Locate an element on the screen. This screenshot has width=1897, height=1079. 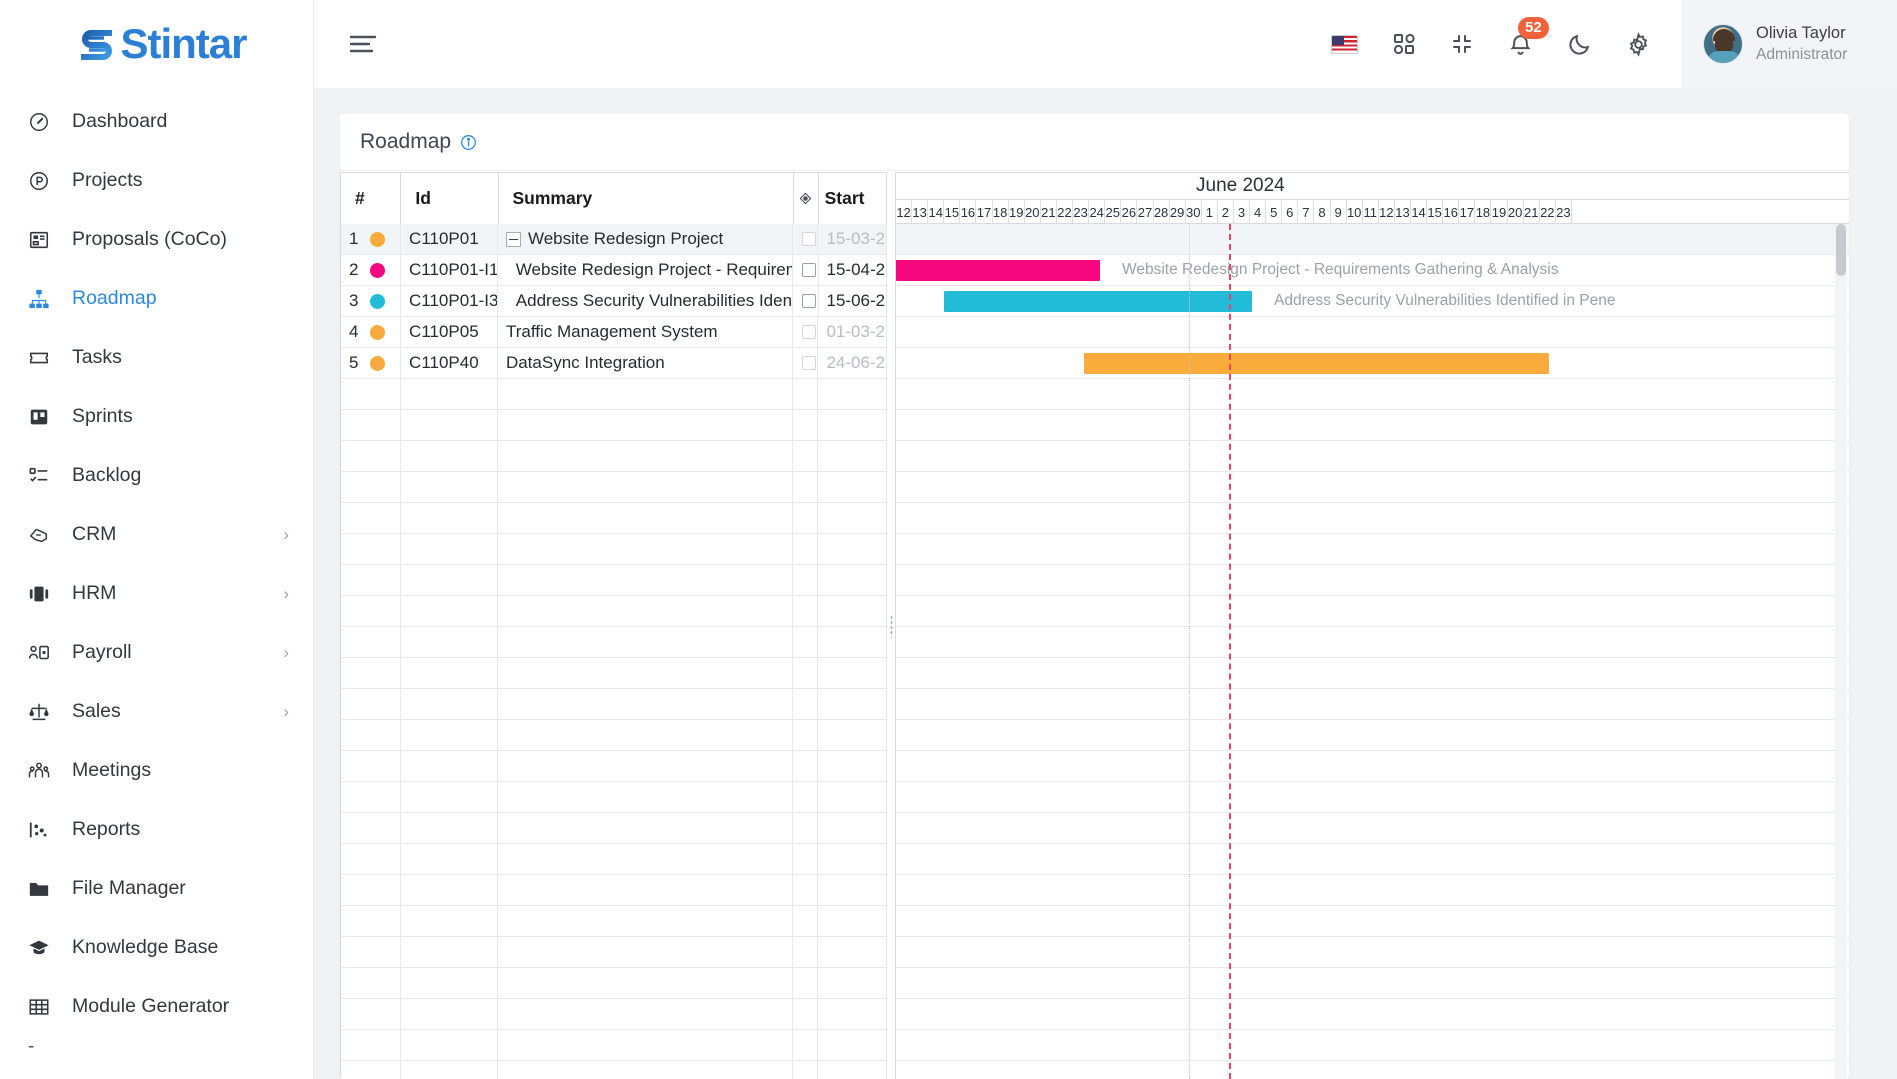
row-number-cell: 4 is located at coordinates (371, 332).